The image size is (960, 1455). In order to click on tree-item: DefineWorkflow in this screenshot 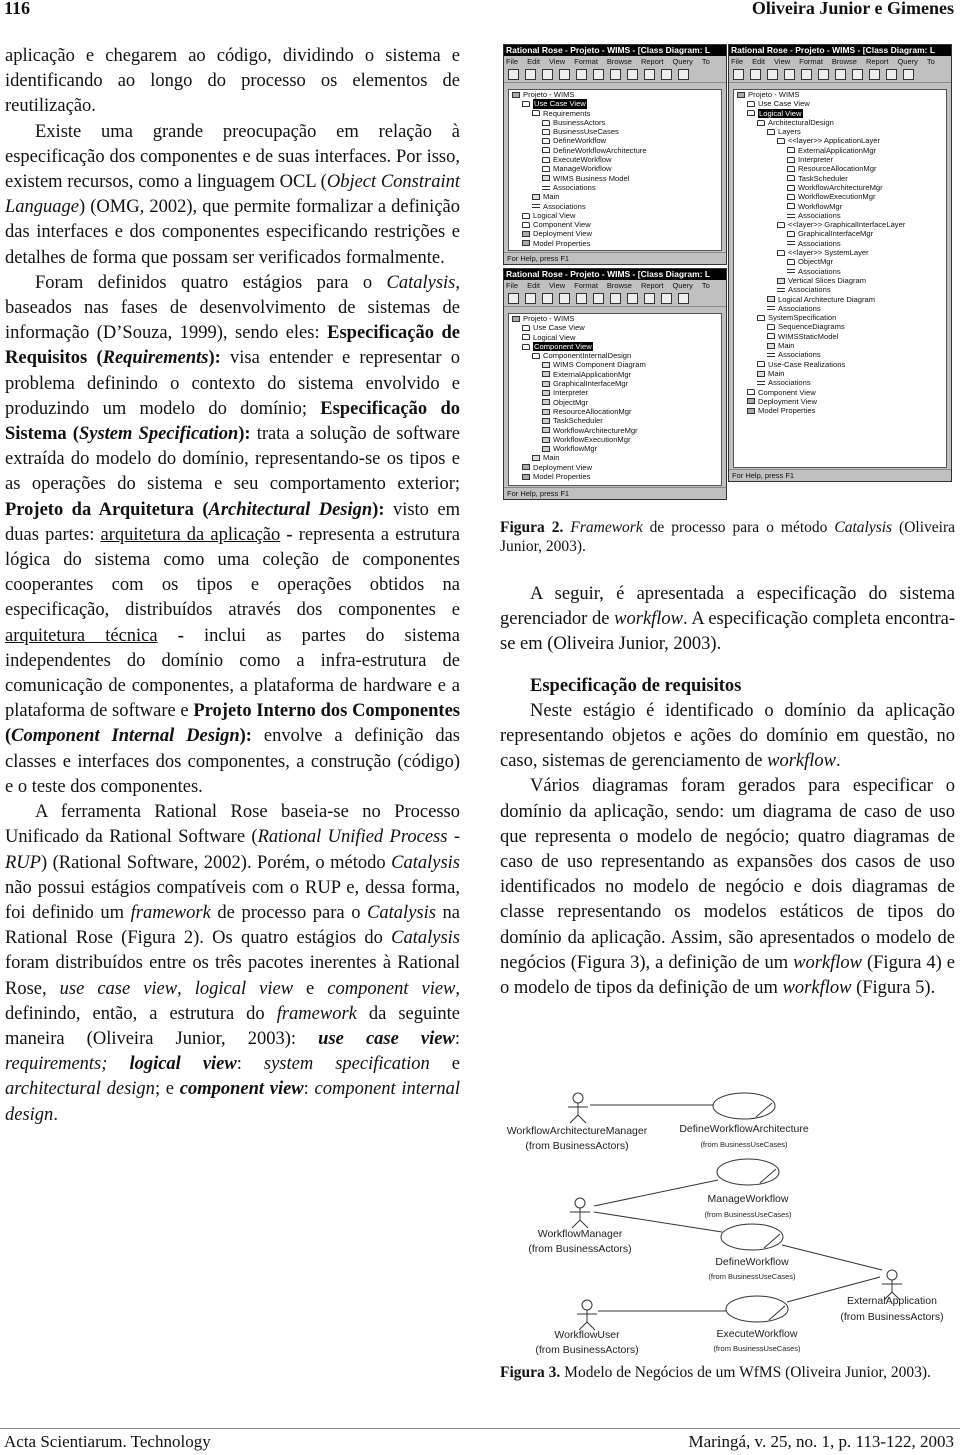, I will do `click(615, 140)`.